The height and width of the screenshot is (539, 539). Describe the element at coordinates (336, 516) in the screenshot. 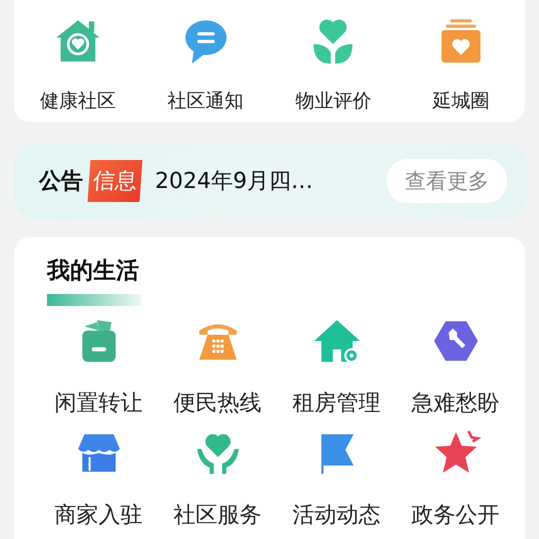

I see `shortcut-label: 活动动态` at that location.